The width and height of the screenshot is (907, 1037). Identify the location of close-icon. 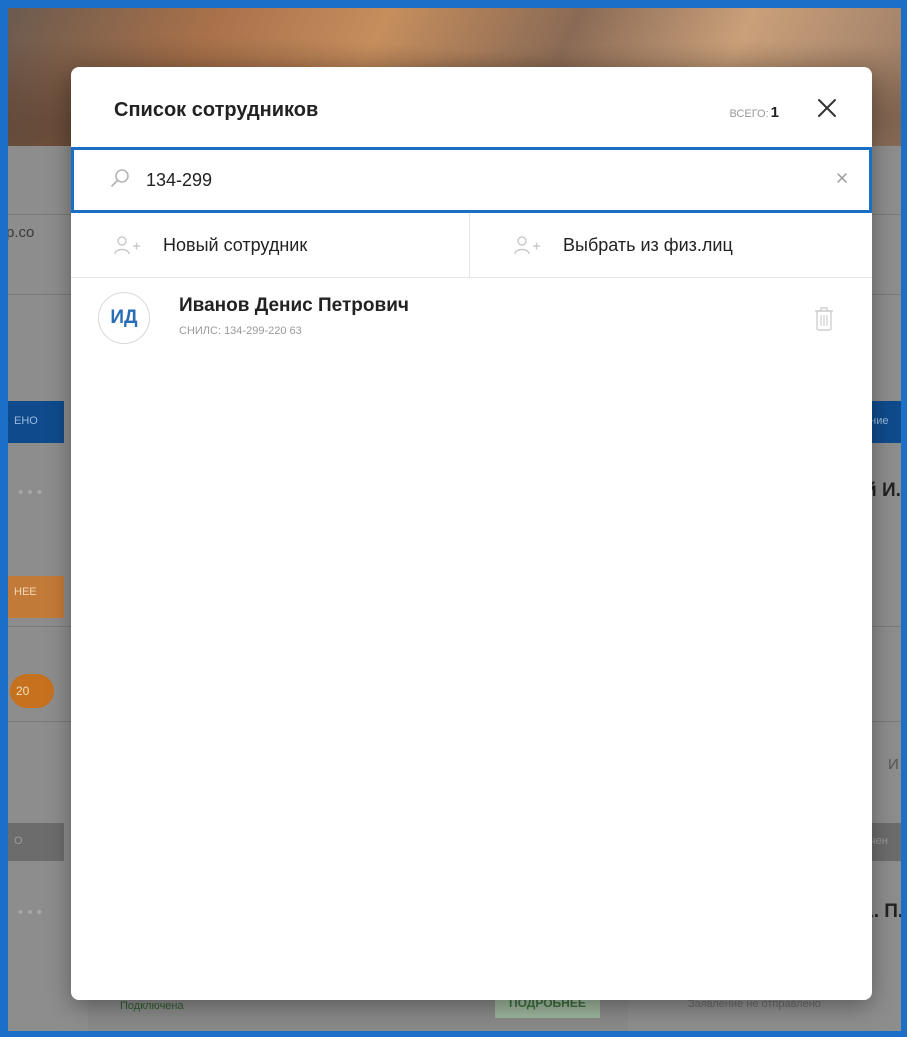
(827, 108).